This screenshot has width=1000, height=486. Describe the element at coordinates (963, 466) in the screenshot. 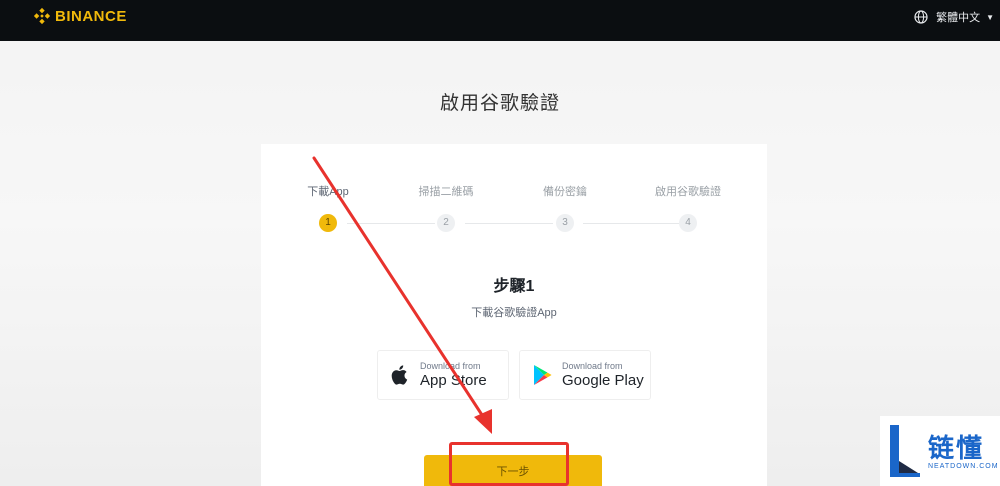

I see `watermark-en: NEATDOWN.COM` at that location.